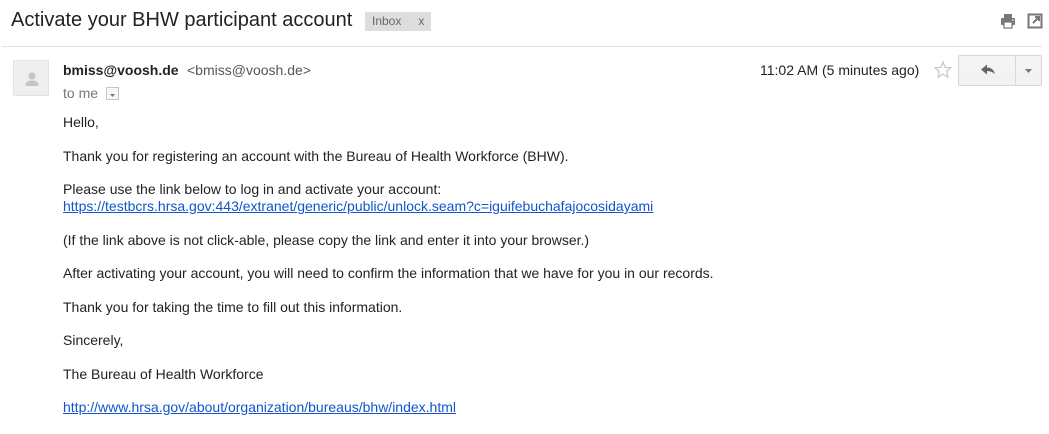 Image resolution: width=1049 pixels, height=434 pixels. What do you see at coordinates (839, 70) in the screenshot?
I see `email-timestamp: 11:02 AM (5 minutes ago)` at bounding box center [839, 70].